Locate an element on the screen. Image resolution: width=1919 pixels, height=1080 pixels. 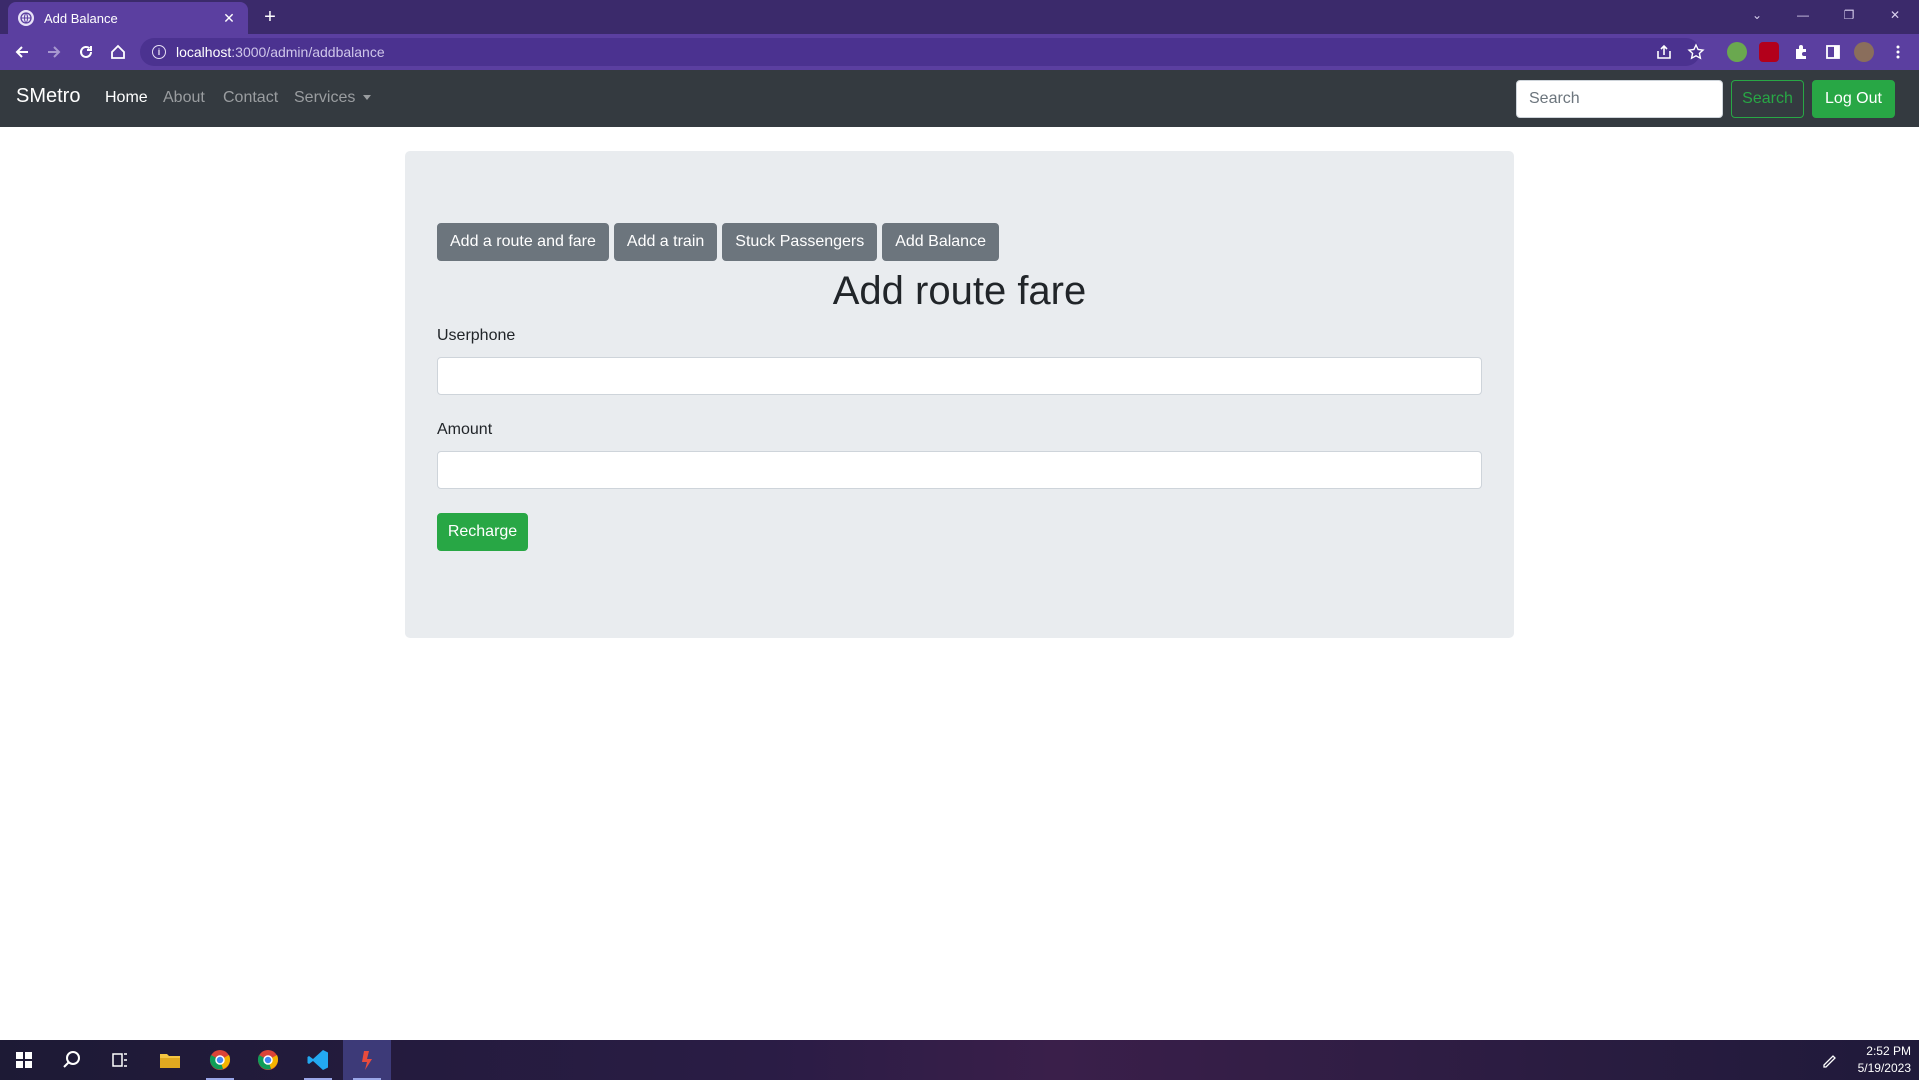
task-view-icon is located at coordinates (120, 1060).